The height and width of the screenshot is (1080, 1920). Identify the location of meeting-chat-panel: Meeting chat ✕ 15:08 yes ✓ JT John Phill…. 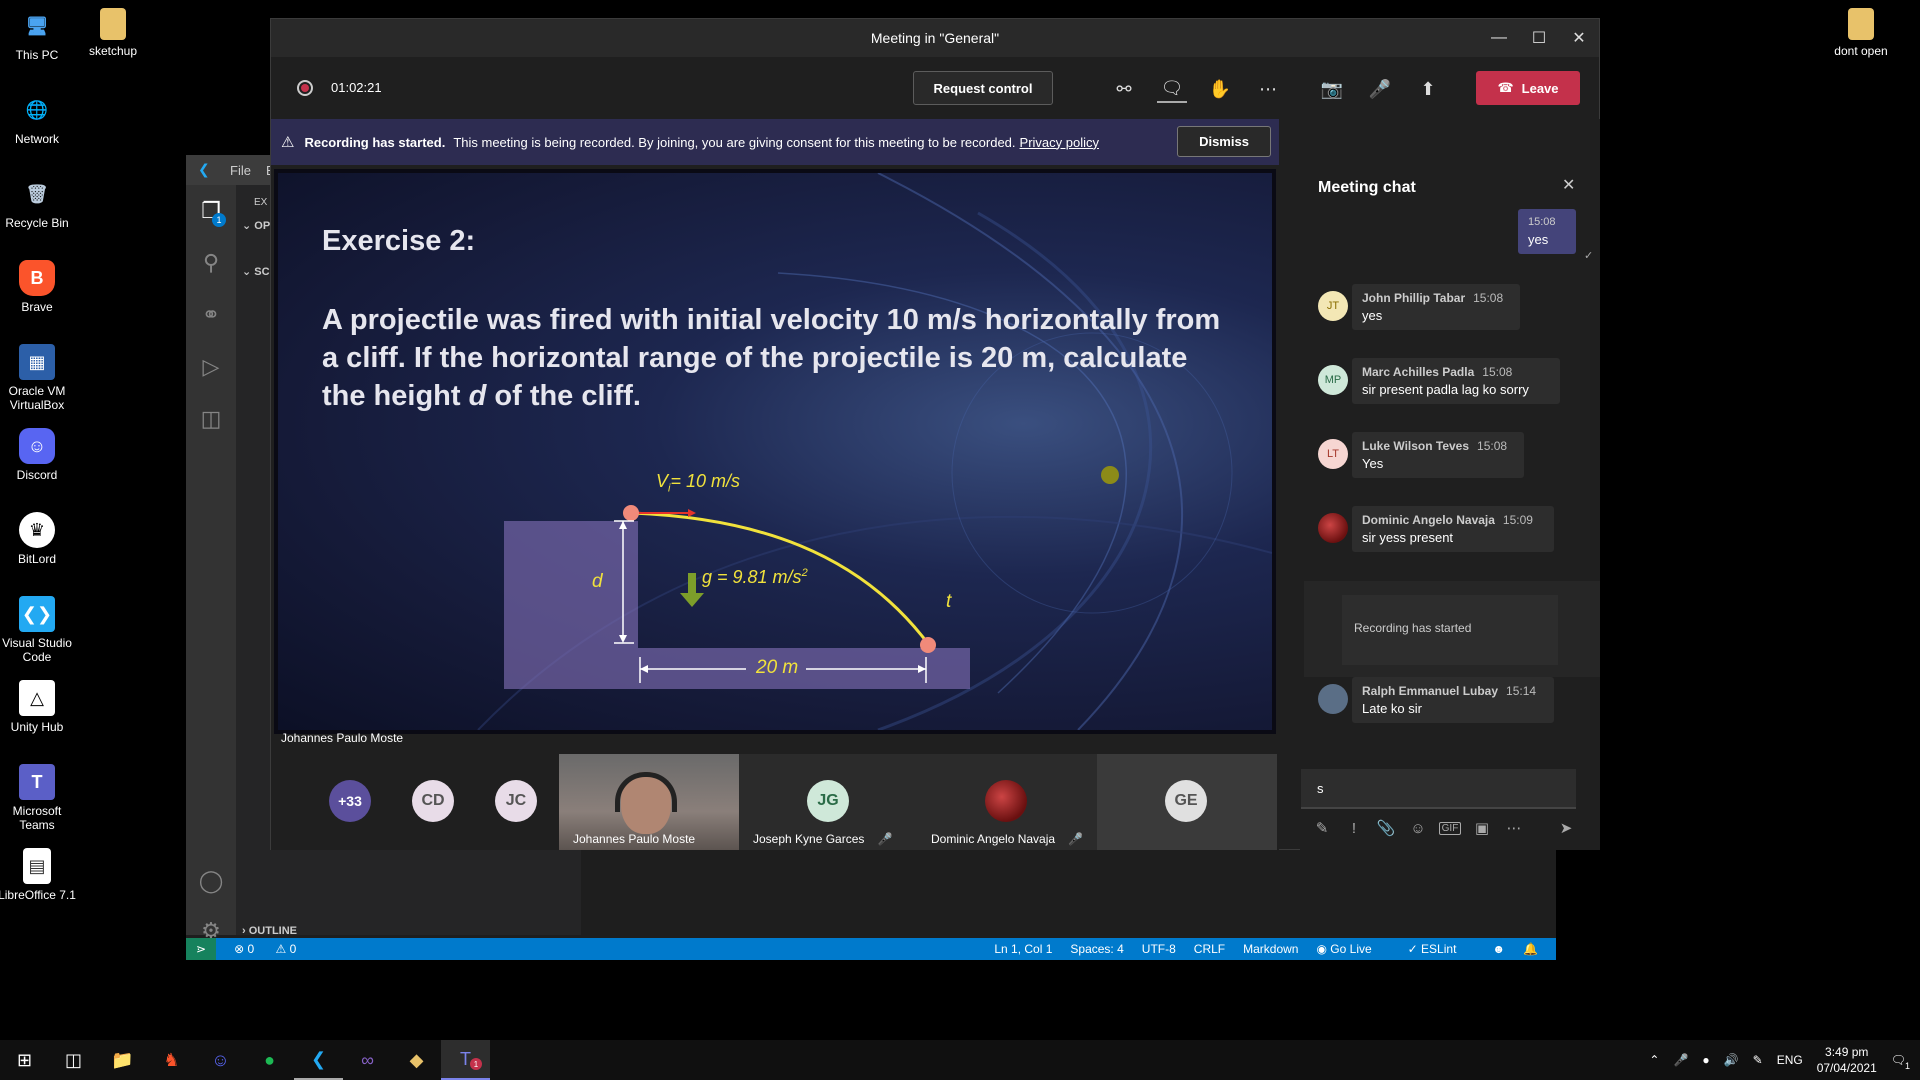
(1450, 484).